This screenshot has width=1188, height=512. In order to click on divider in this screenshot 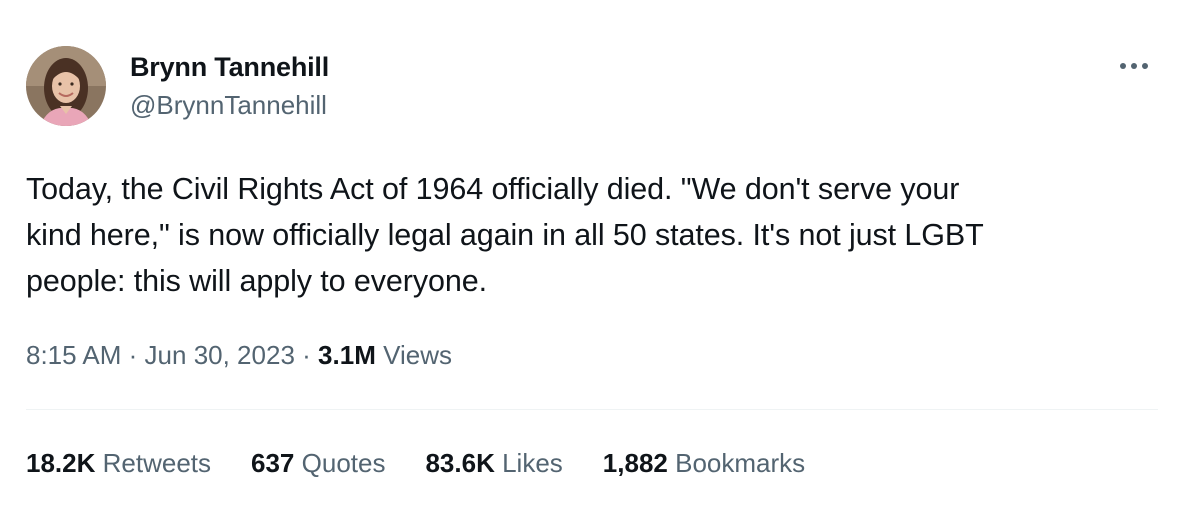, I will do `click(592, 409)`.